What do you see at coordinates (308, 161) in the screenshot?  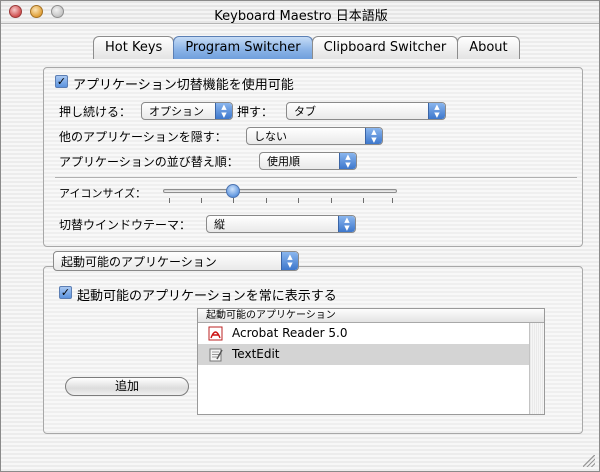 I see `sort-order-popup: 使用順 ▲ ▼` at bounding box center [308, 161].